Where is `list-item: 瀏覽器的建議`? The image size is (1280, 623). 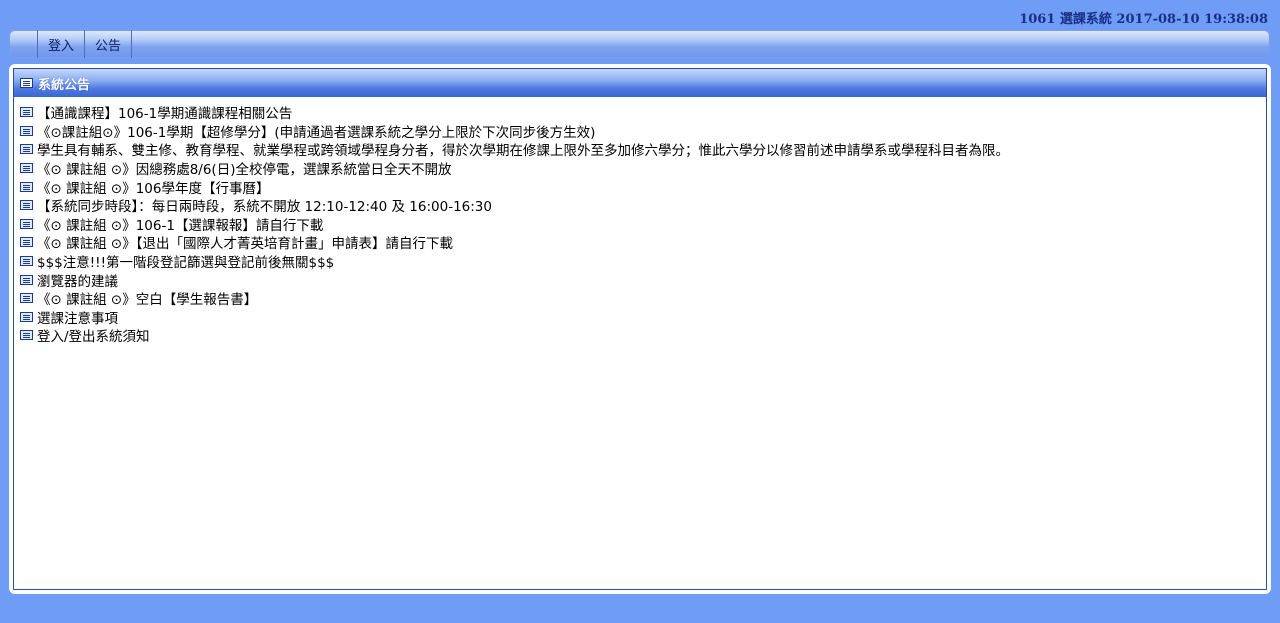 list-item: 瀏覽器的建議 is located at coordinates (643, 280).